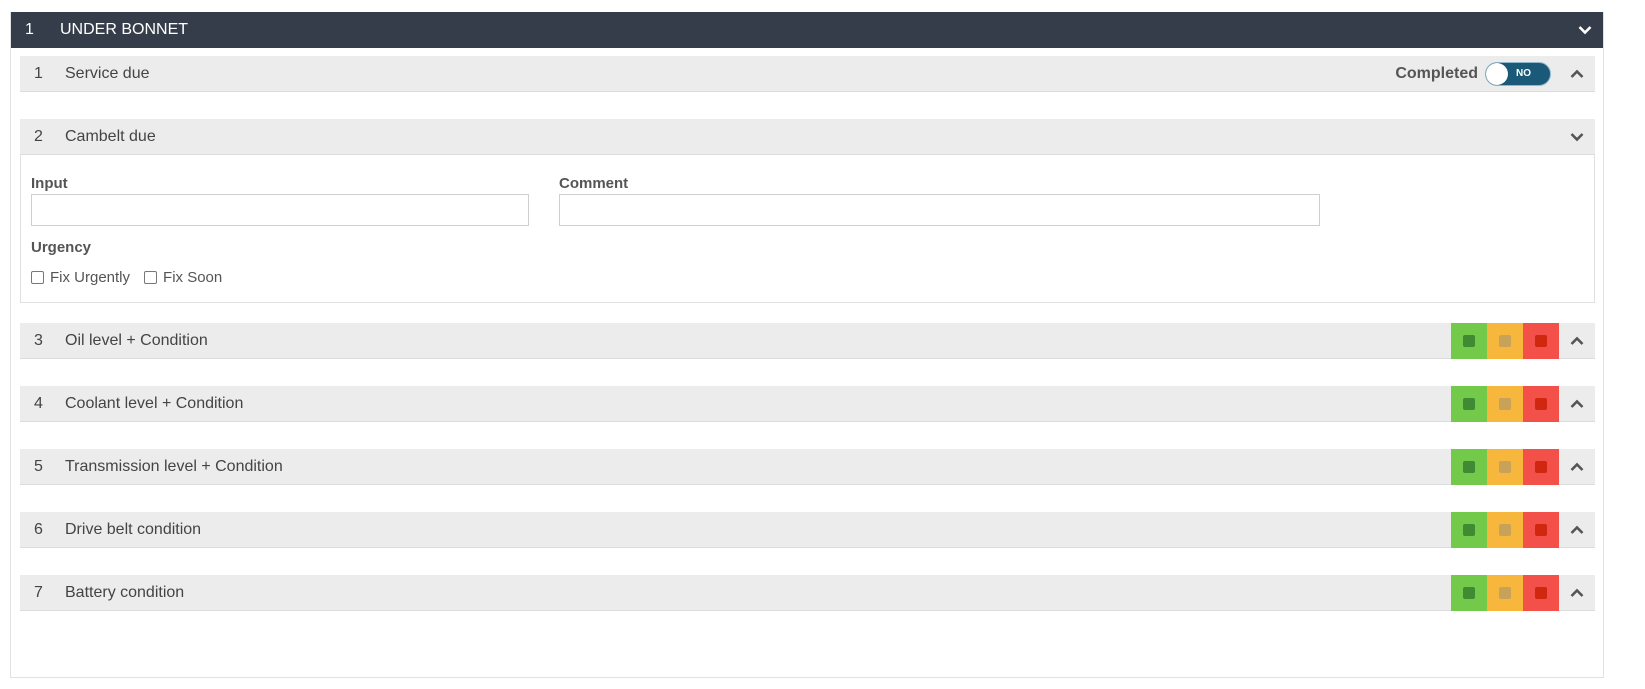 Image resolution: width=1645 pixels, height=689 pixels. What do you see at coordinates (280, 210) in the screenshot?
I see `input-field` at bounding box center [280, 210].